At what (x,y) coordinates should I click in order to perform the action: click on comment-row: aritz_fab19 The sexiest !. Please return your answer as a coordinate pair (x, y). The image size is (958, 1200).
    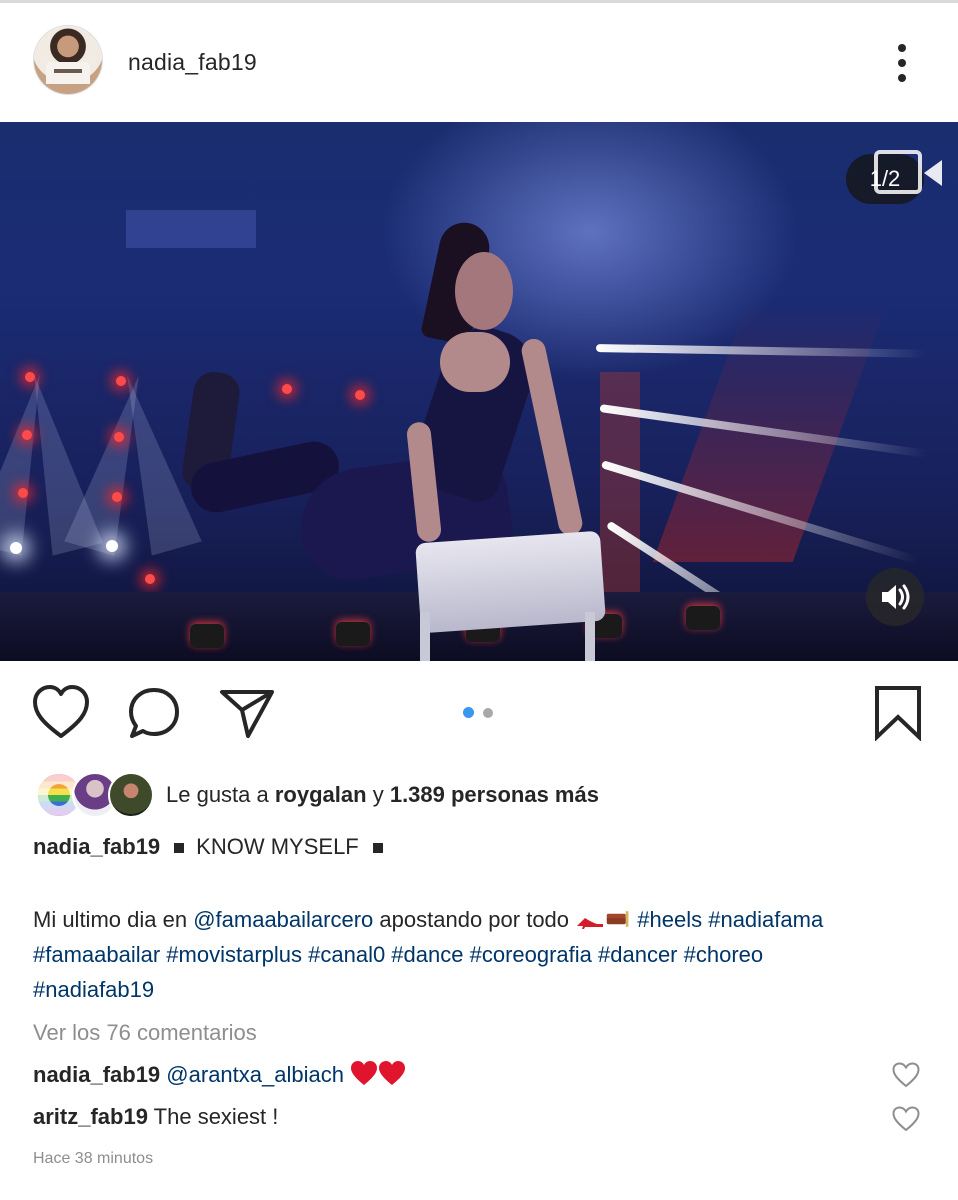
    Looking at the image, I should click on (155, 1117).